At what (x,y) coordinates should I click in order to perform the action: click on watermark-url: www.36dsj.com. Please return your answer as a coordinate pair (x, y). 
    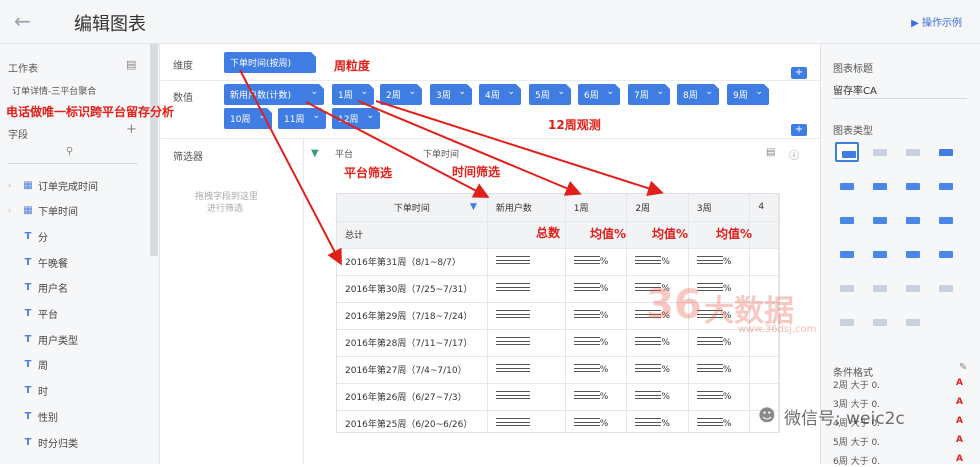
    Looking at the image, I should click on (777, 329).